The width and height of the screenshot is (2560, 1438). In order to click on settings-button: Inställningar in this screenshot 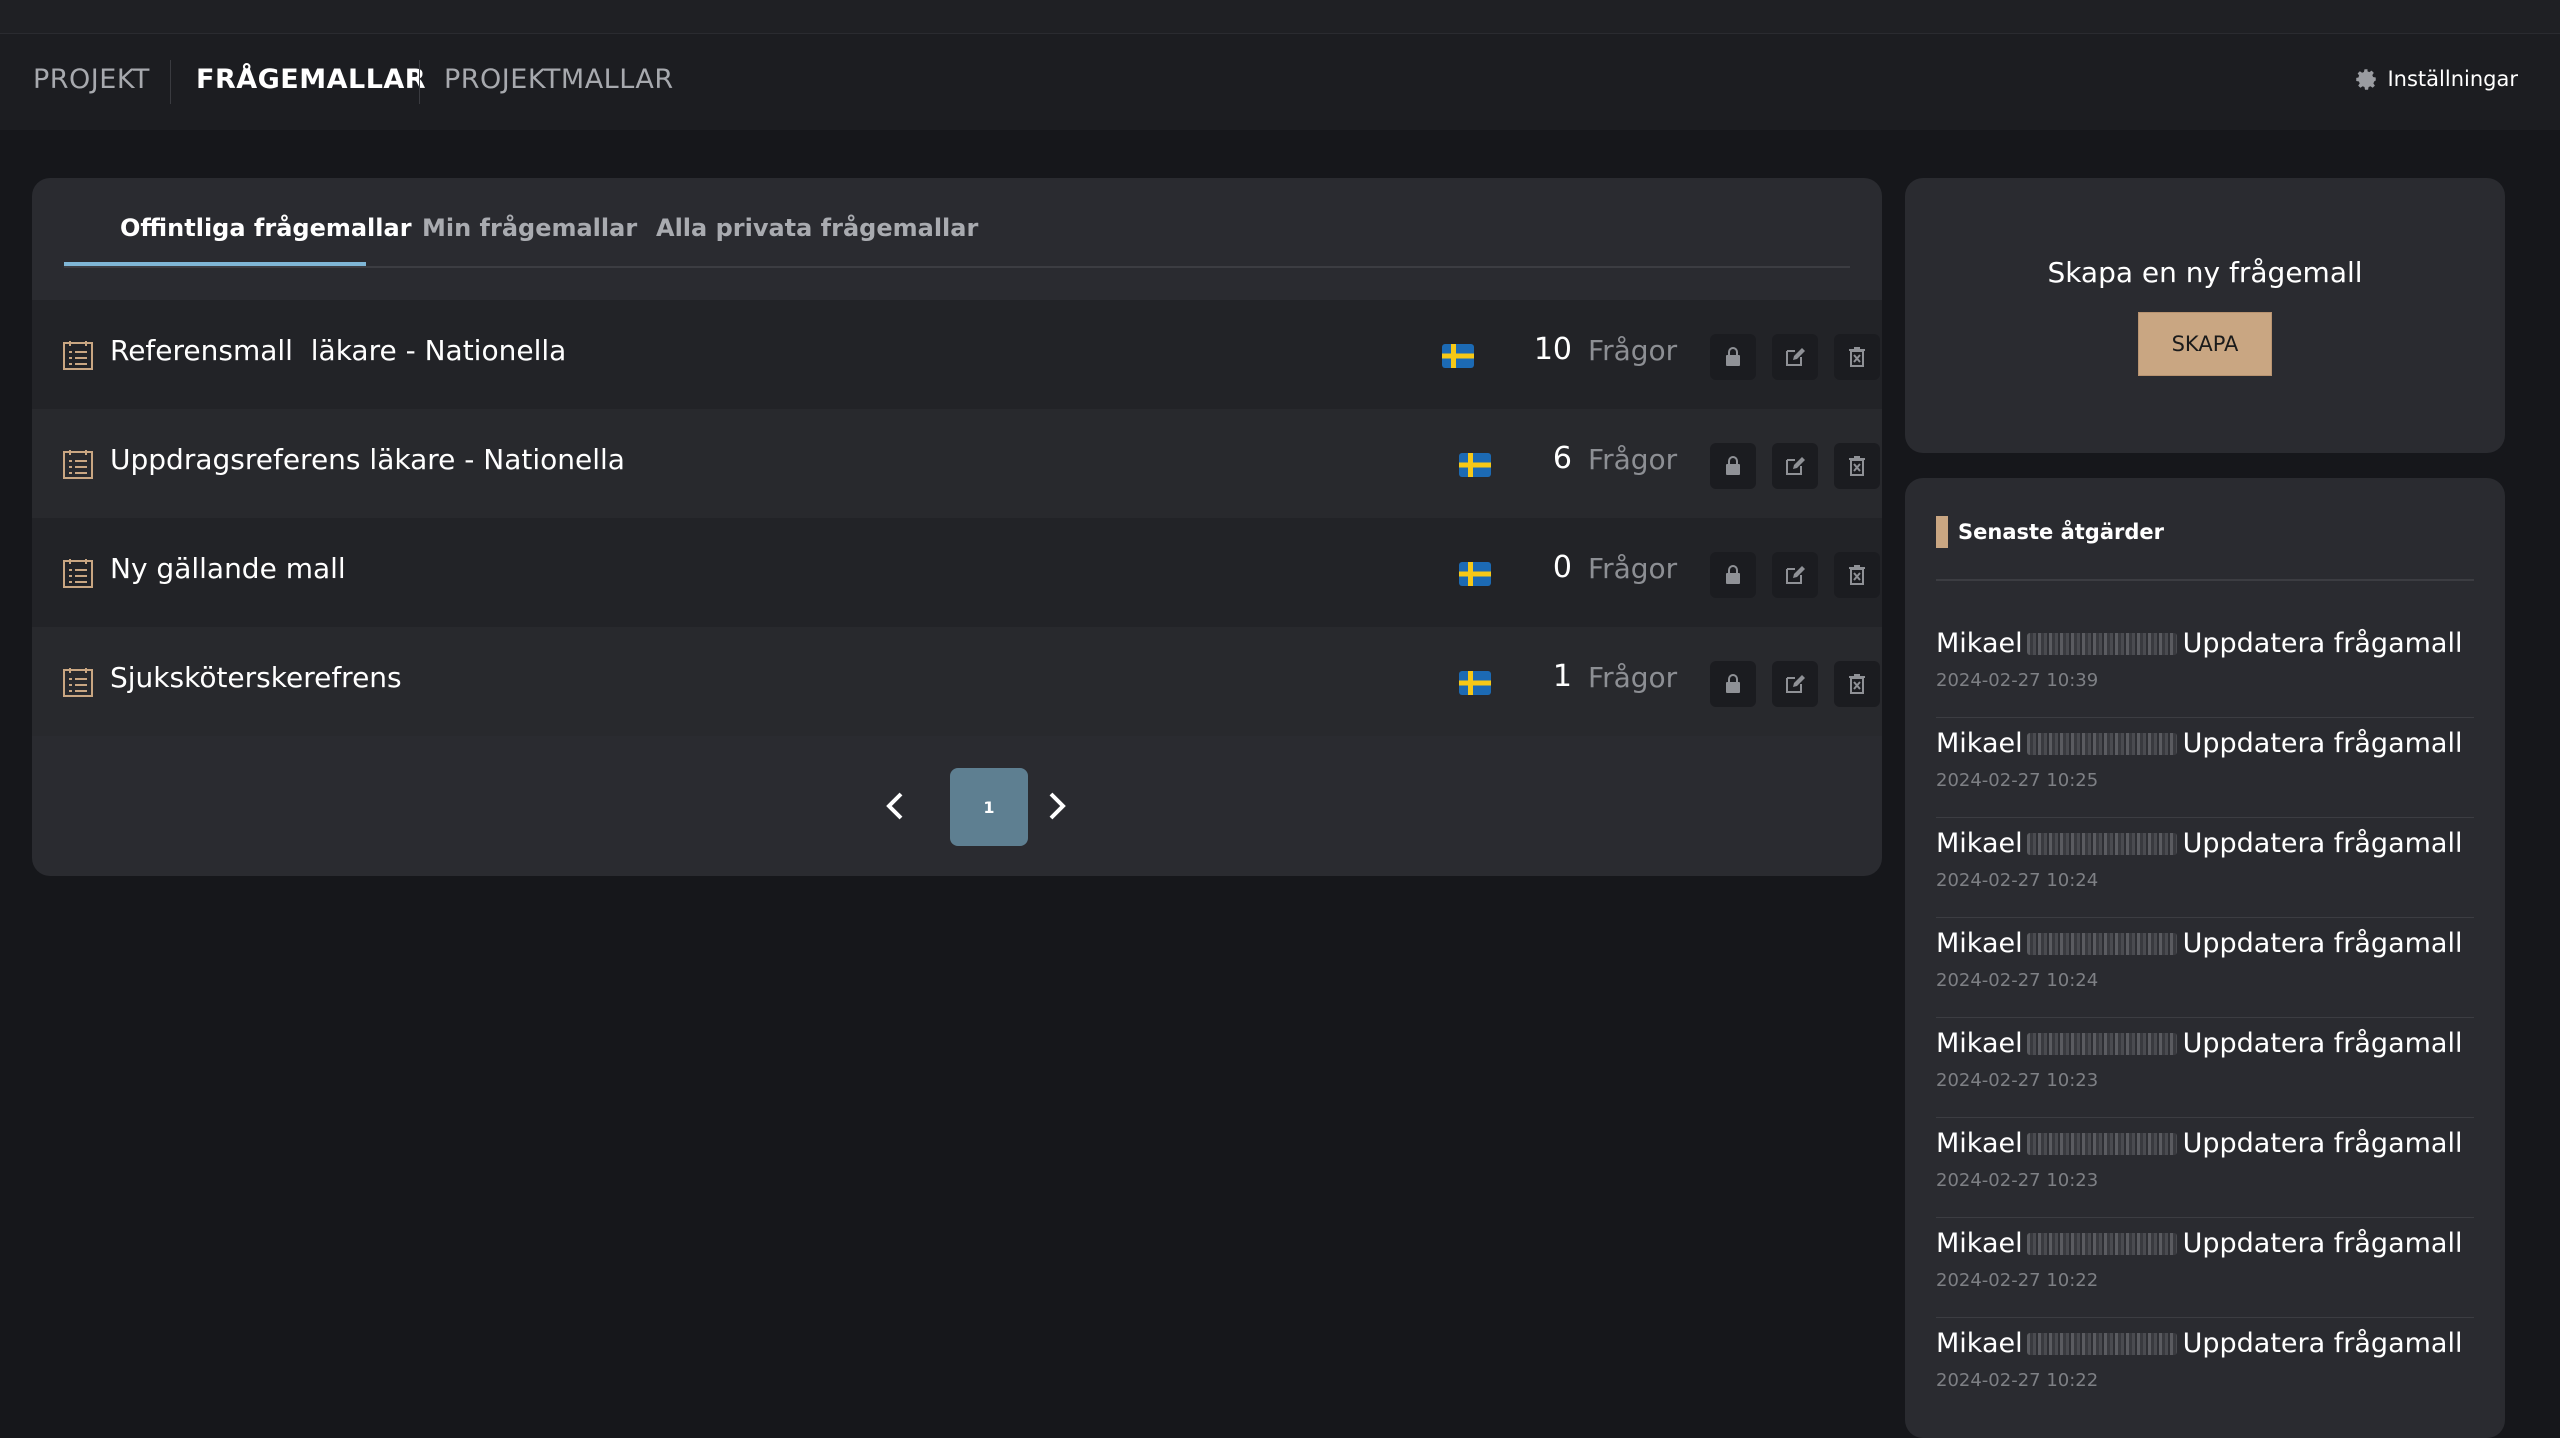, I will do `click(2435, 79)`.